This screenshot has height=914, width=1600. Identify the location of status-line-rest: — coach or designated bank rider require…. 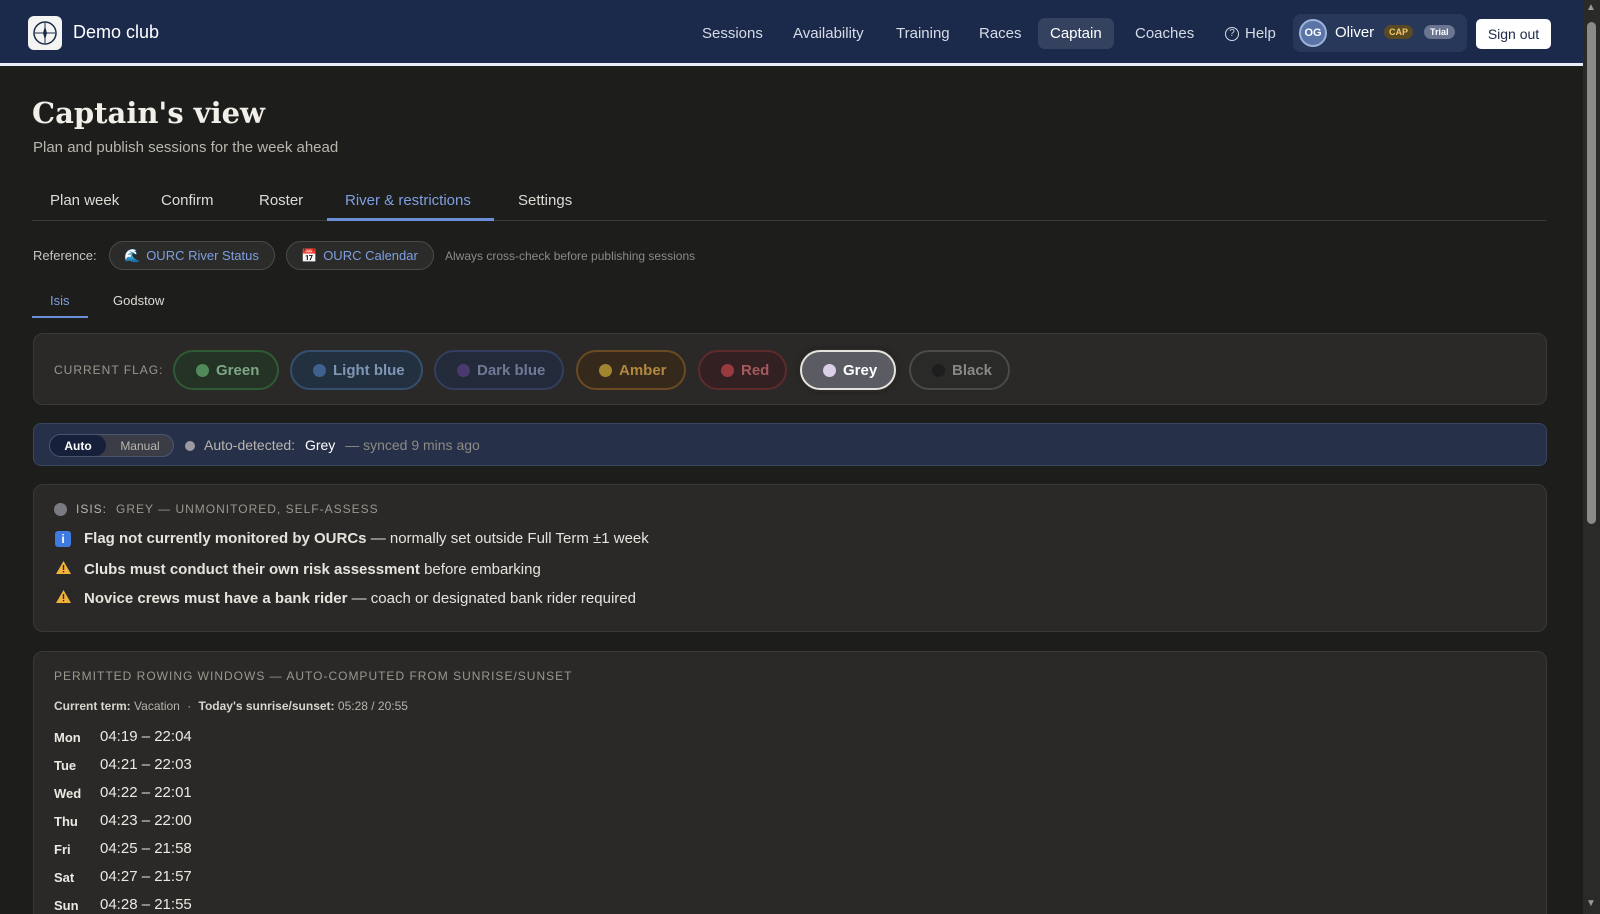
(491, 598).